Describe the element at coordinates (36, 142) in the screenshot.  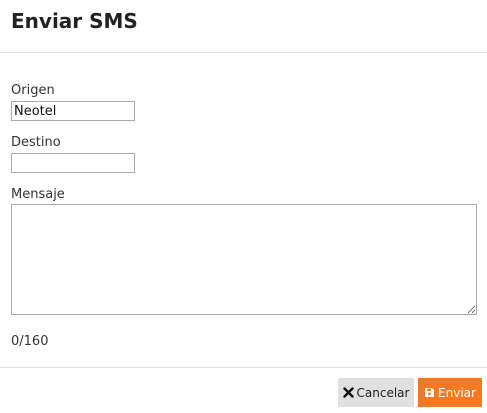
I see `destino-label: Destino` at that location.